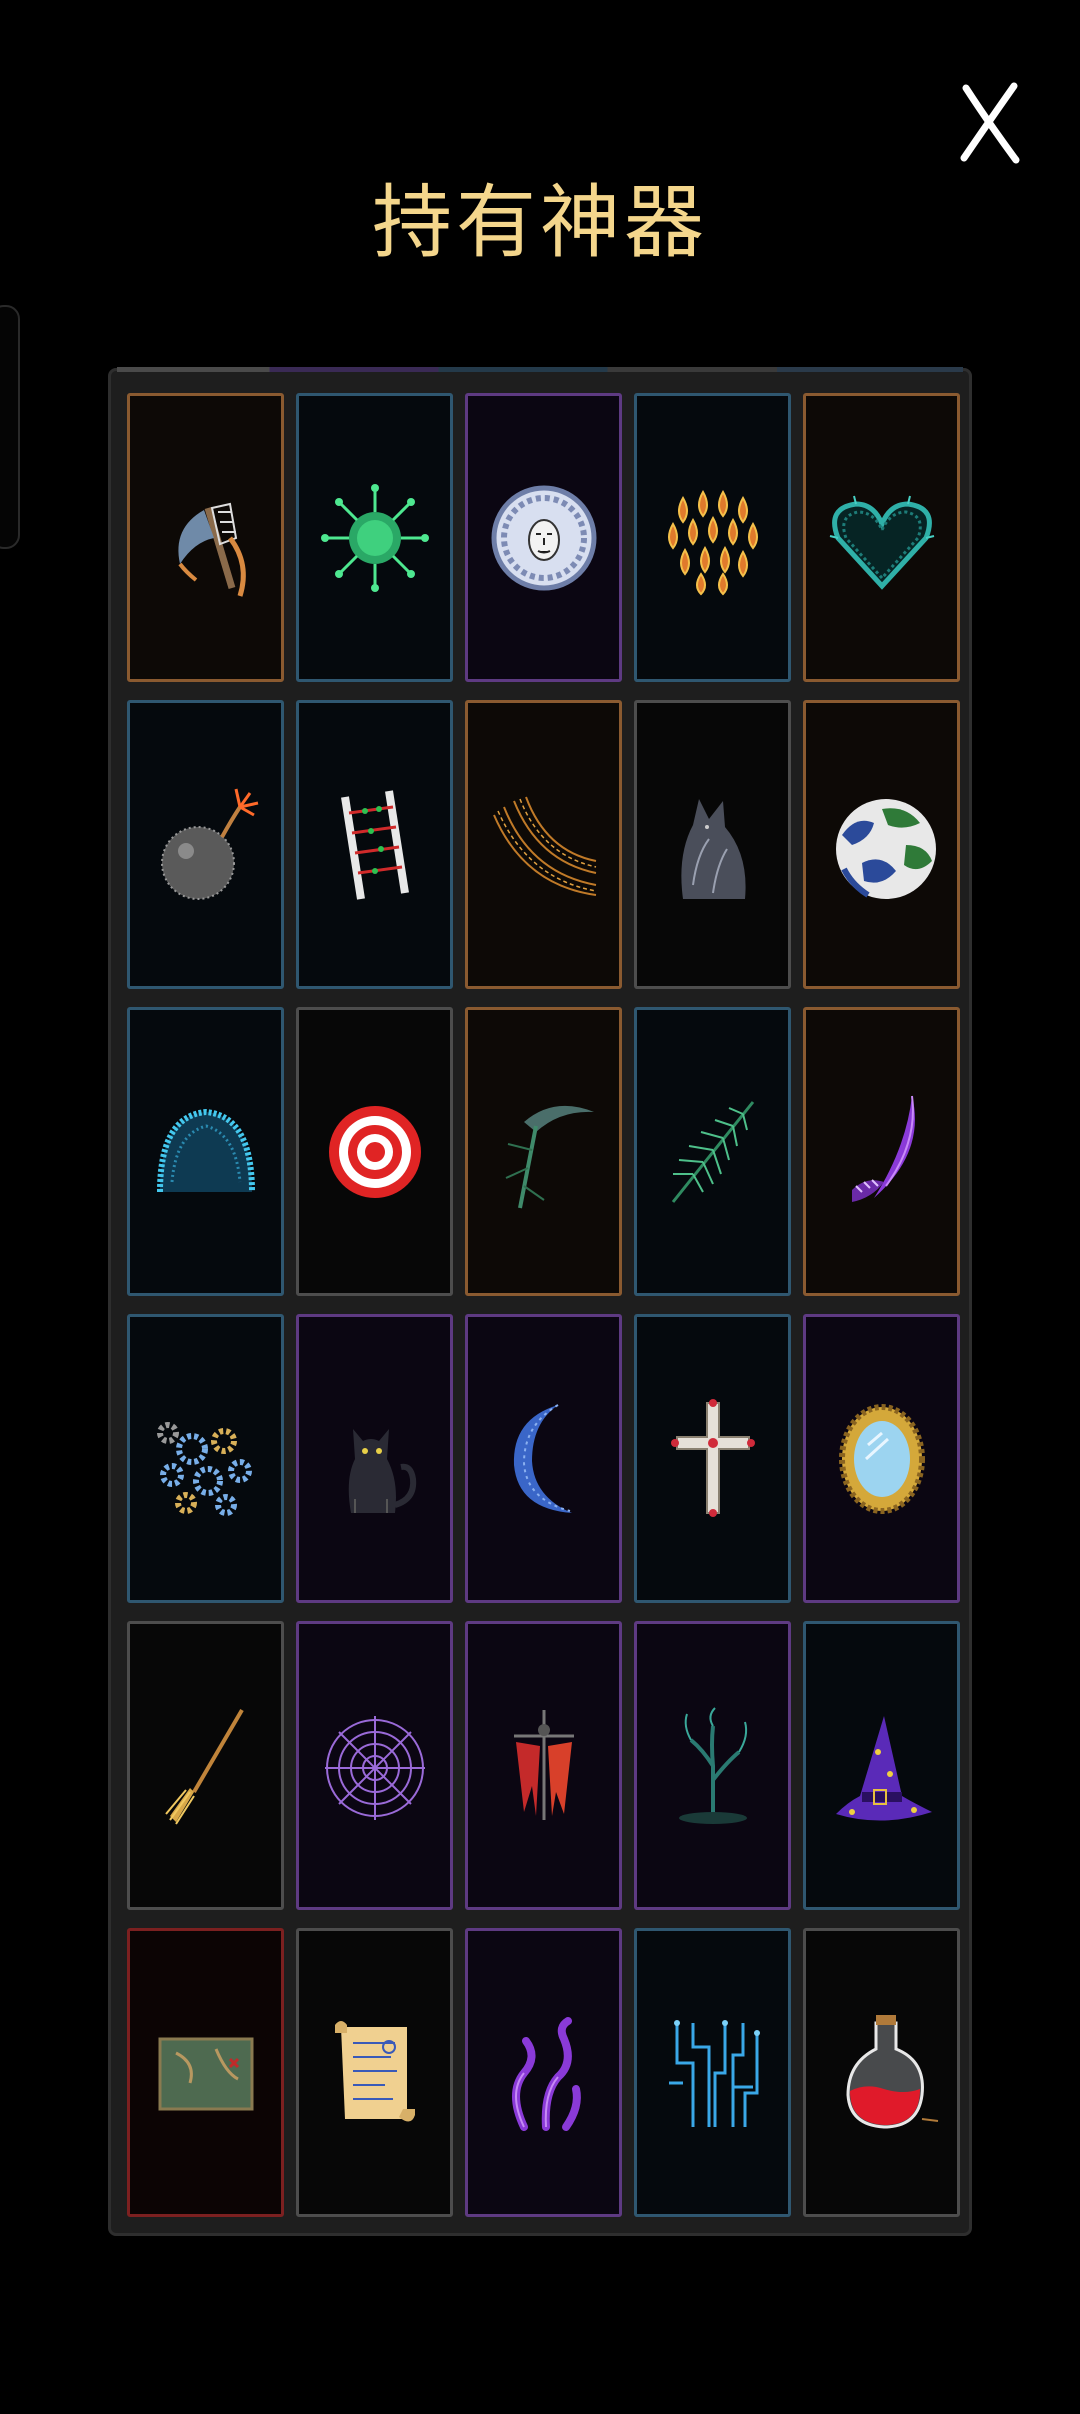 The image size is (1080, 2414). I want to click on witch-hat-icon, so click(883, 1768).